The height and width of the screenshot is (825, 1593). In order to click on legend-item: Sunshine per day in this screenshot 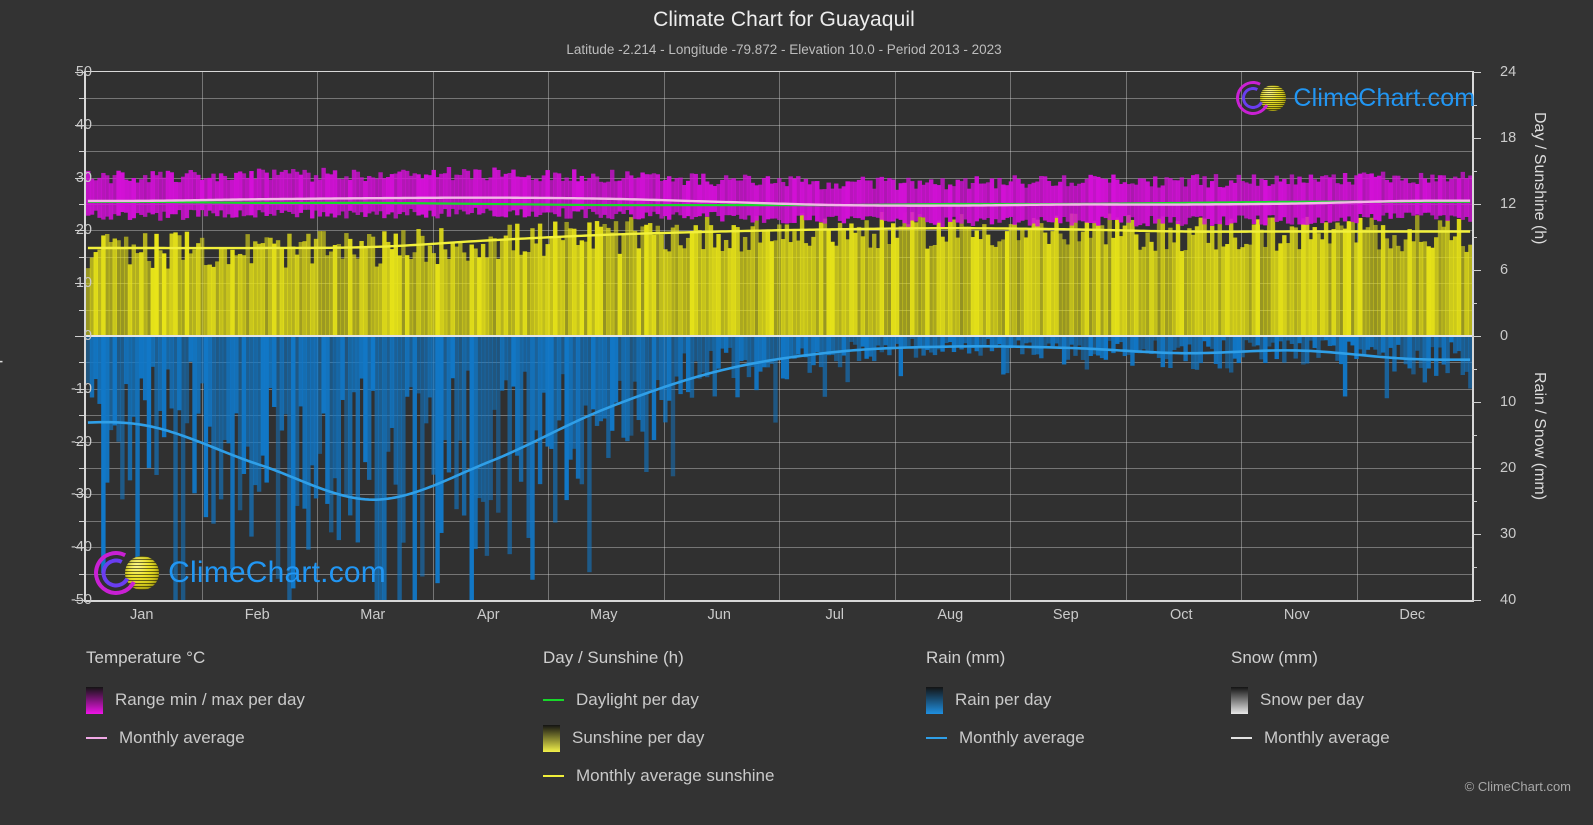, I will do `click(658, 738)`.